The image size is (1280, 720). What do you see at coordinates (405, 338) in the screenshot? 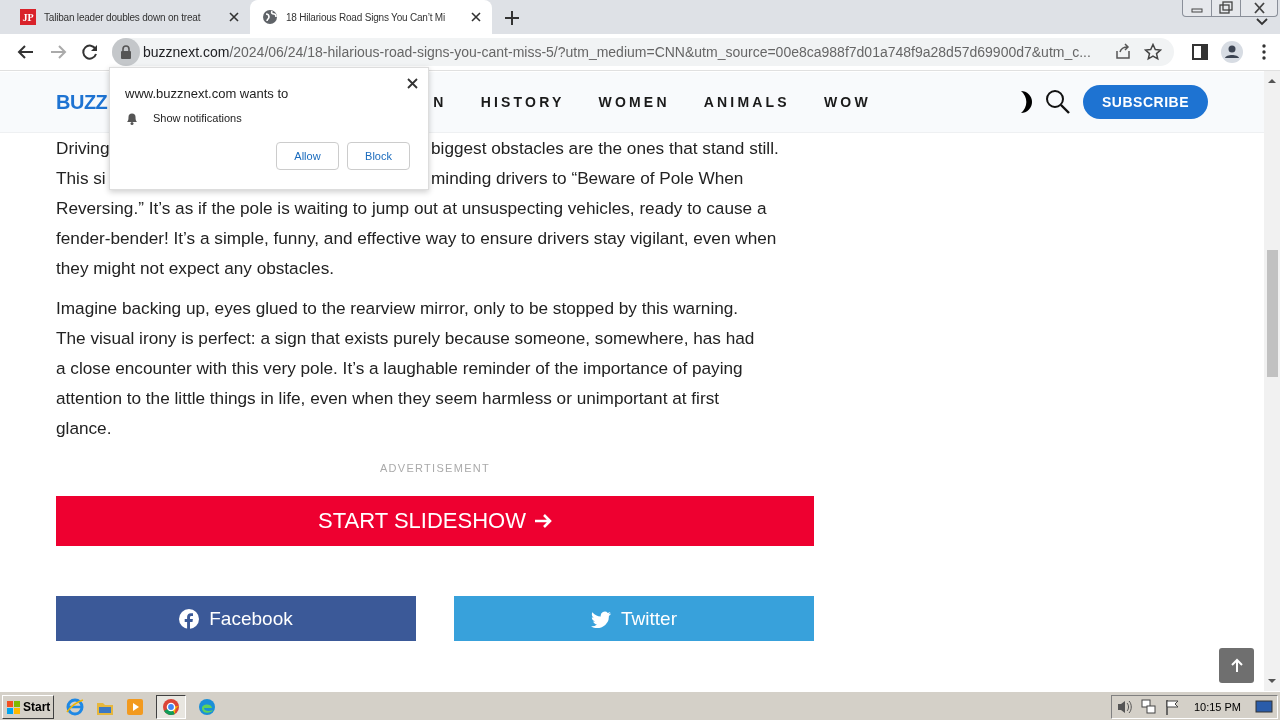
I see `paragraph-text: The visual irony is perfect: a sign that exists purely because someone, somewhere, has had` at bounding box center [405, 338].